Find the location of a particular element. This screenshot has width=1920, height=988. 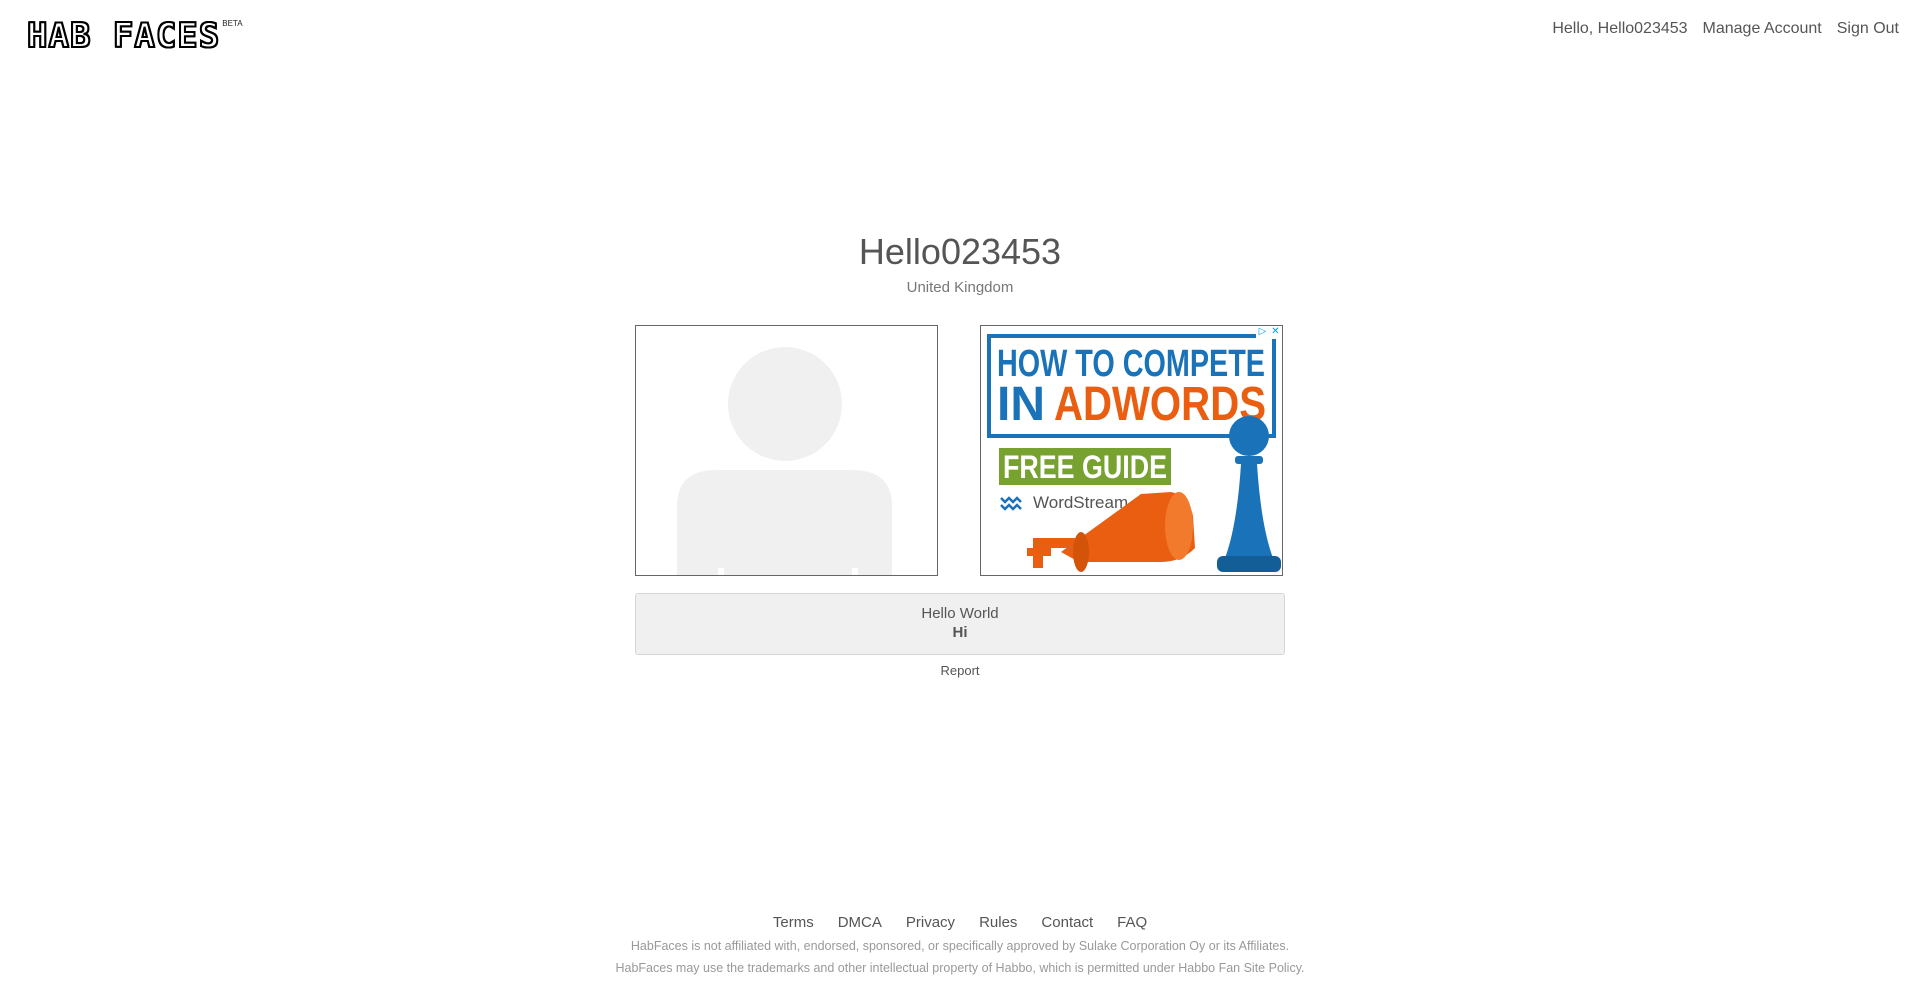

report-link: Report is located at coordinates (960, 670).